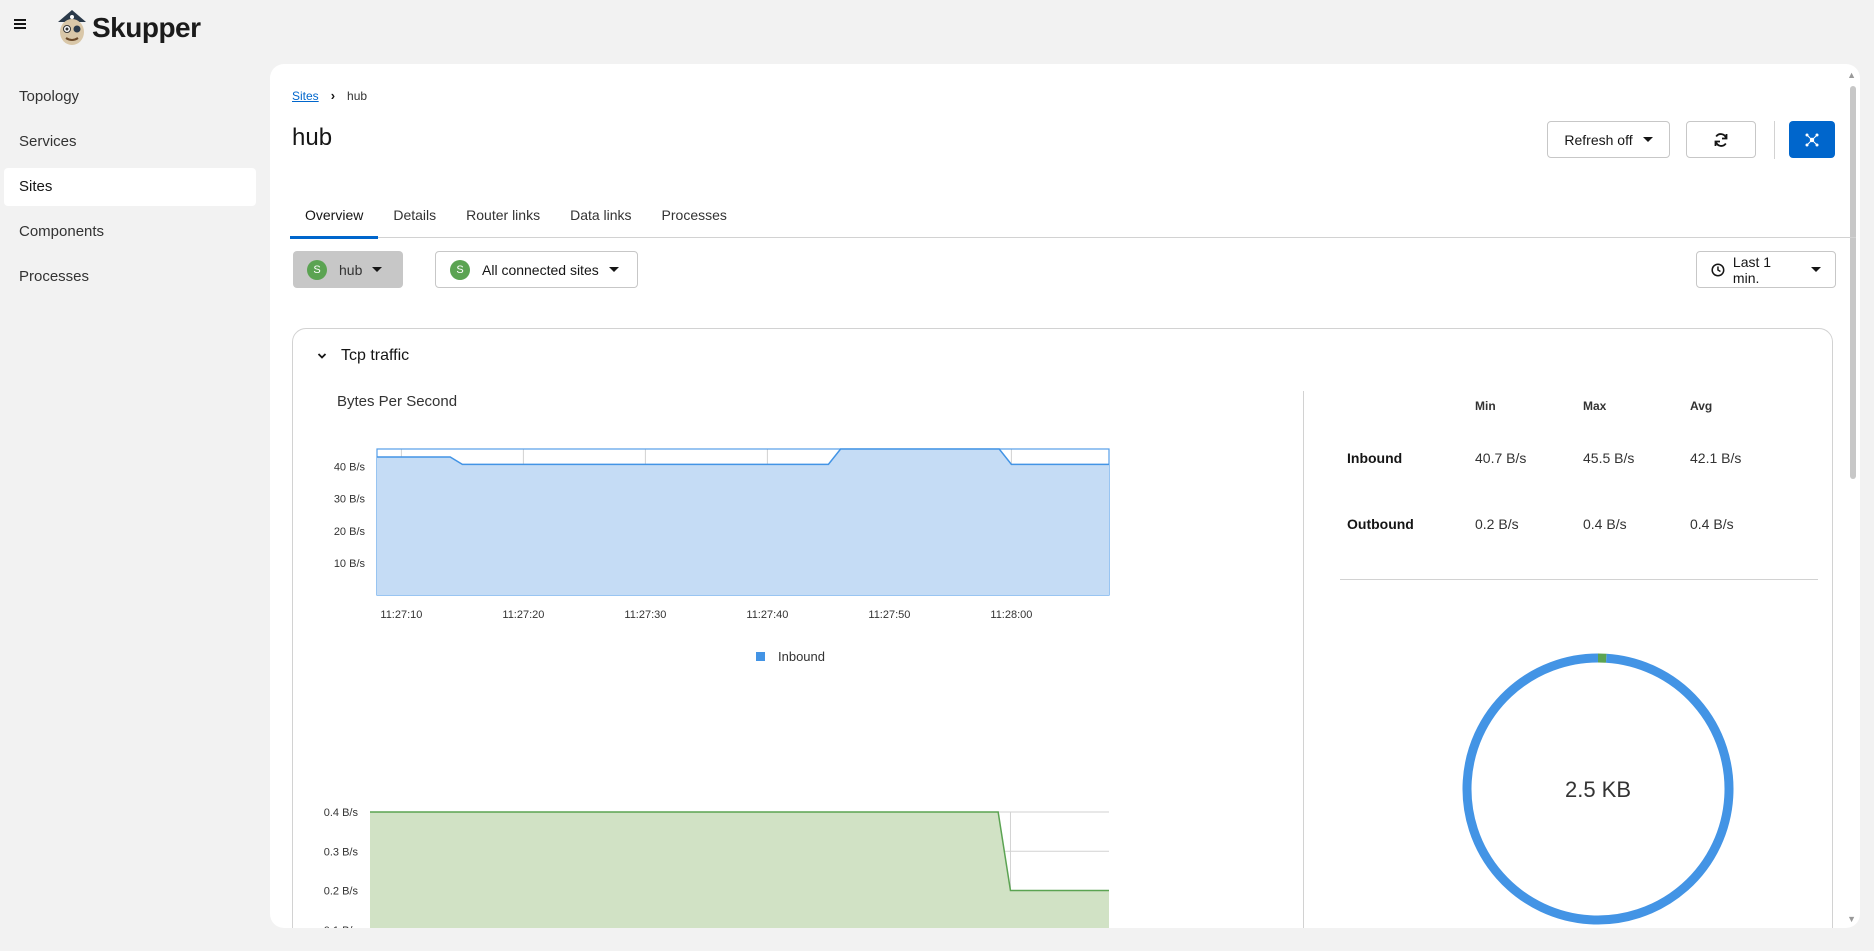  What do you see at coordinates (600, 217) in the screenshot?
I see `tab-data-links: Data links` at bounding box center [600, 217].